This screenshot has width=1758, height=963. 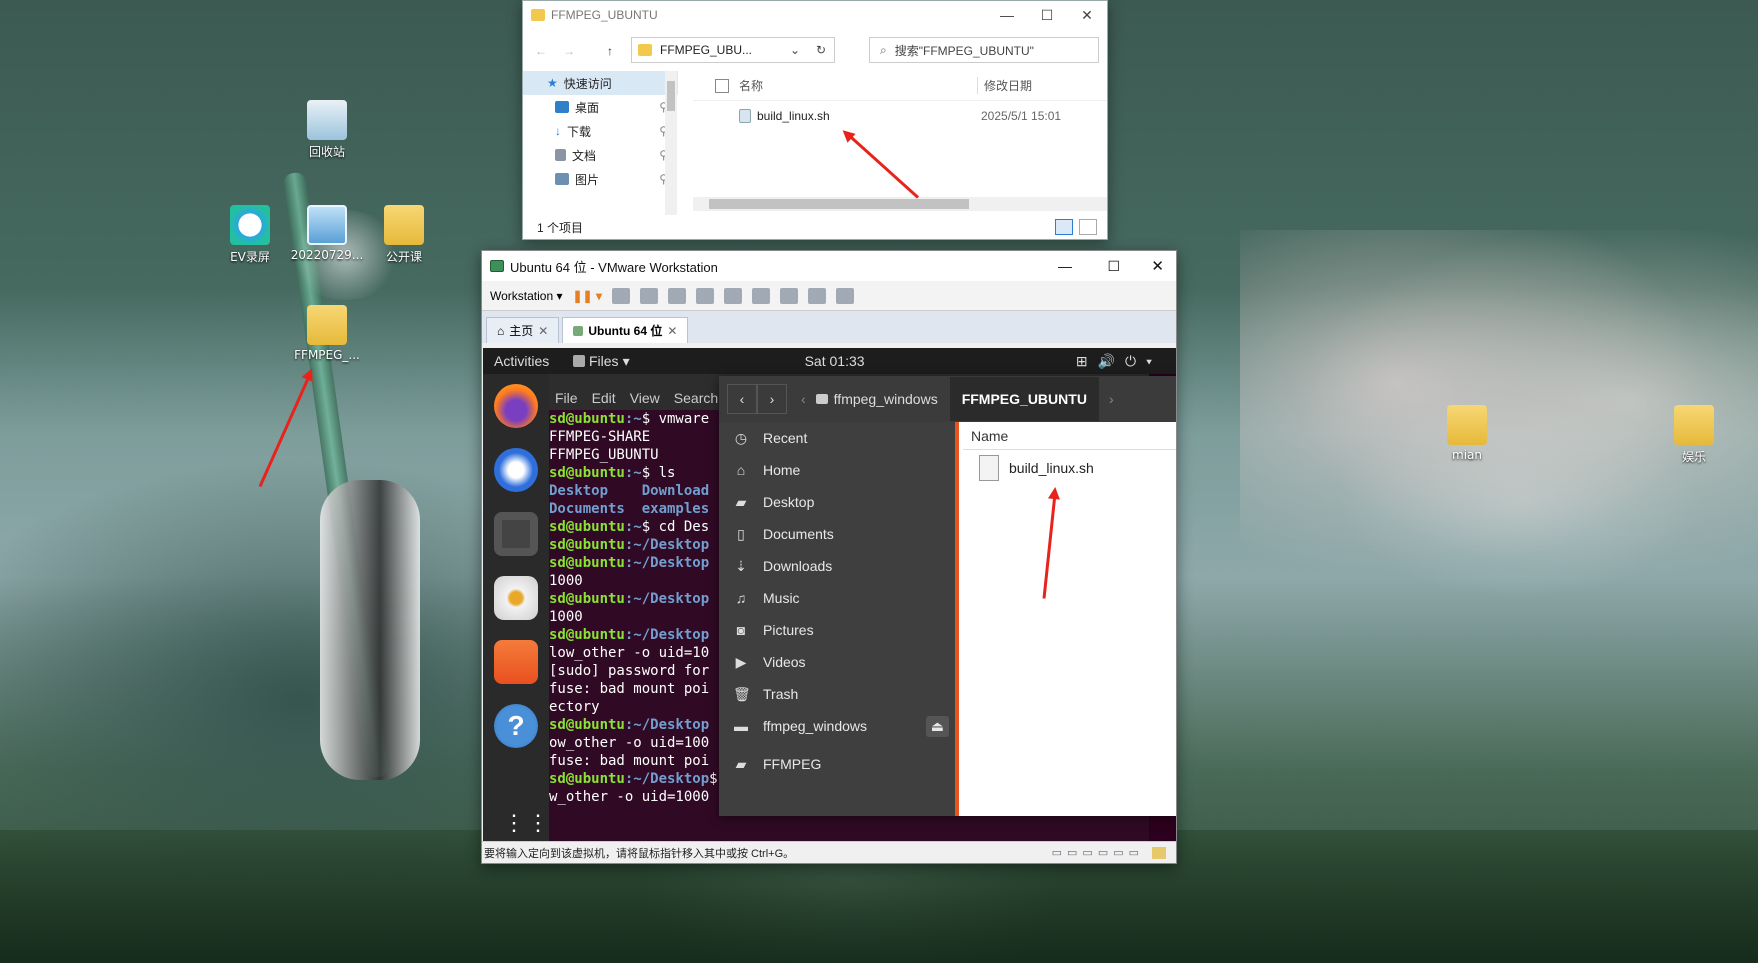 What do you see at coordinates (772, 399) in the screenshot?
I see `forward-arrow-icon: ›` at bounding box center [772, 399].